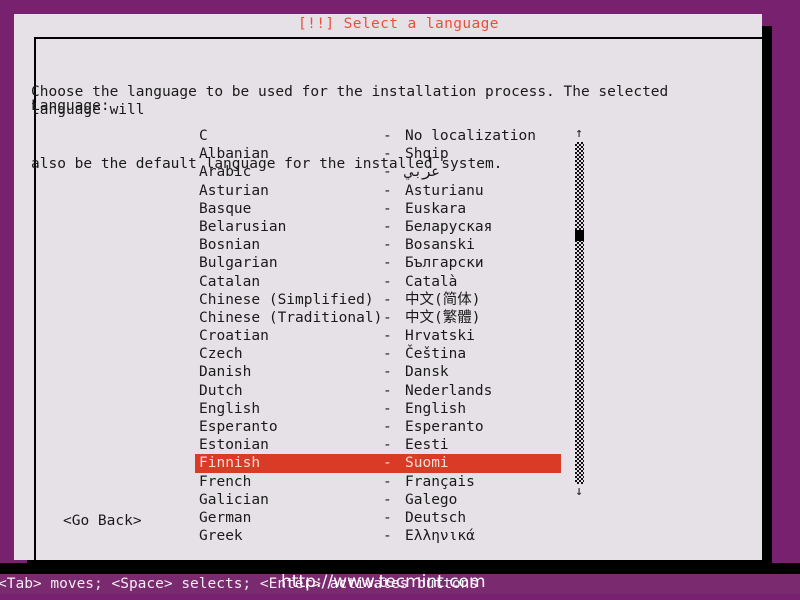 Image resolution: width=800 pixels, height=600 pixels. What do you see at coordinates (579, 134) in the screenshot?
I see `scroll-up-arrow-icon: ↑` at bounding box center [579, 134].